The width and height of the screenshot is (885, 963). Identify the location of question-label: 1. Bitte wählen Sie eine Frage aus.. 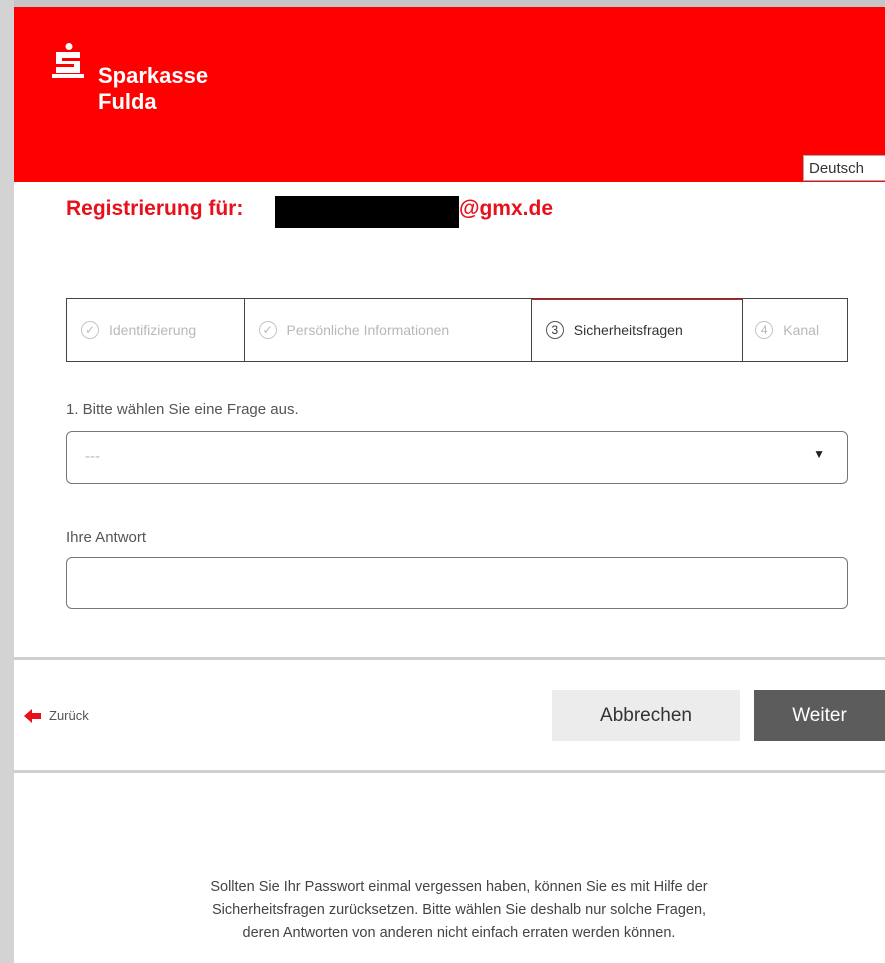
(182, 409).